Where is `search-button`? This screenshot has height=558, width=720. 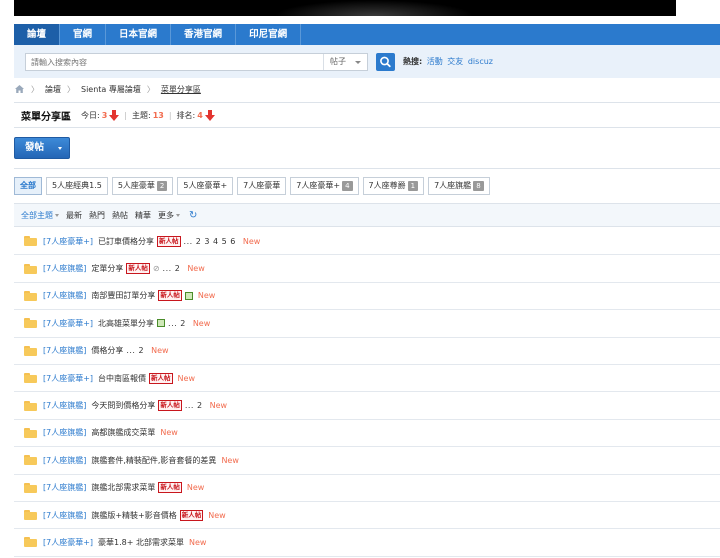
search-button is located at coordinates (385, 62).